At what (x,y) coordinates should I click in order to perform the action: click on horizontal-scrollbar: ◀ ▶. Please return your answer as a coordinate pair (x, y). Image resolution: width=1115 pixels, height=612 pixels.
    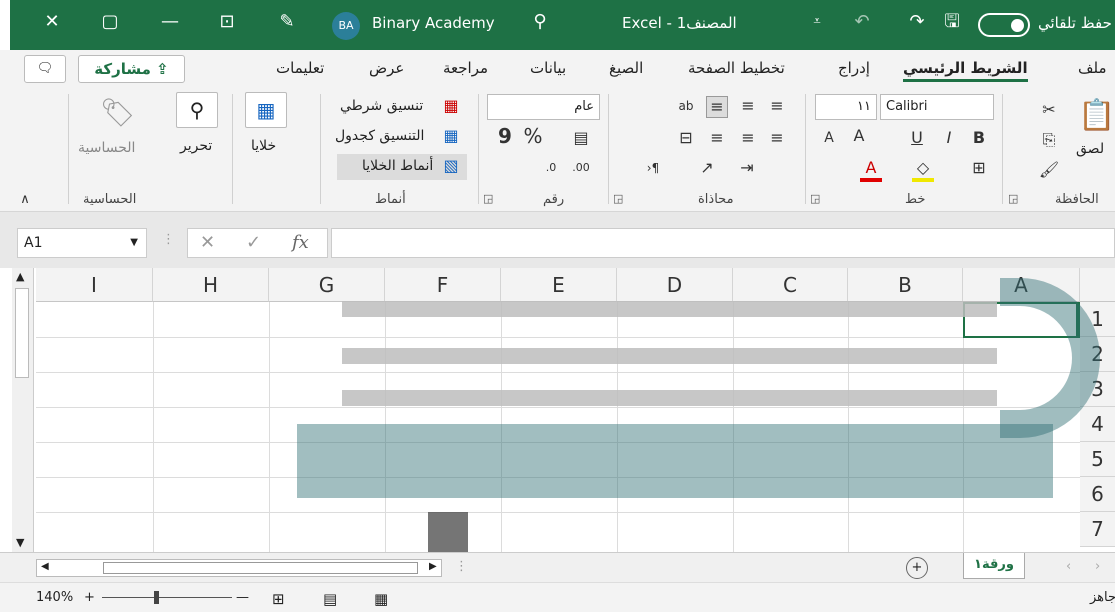
    Looking at the image, I should click on (239, 568).